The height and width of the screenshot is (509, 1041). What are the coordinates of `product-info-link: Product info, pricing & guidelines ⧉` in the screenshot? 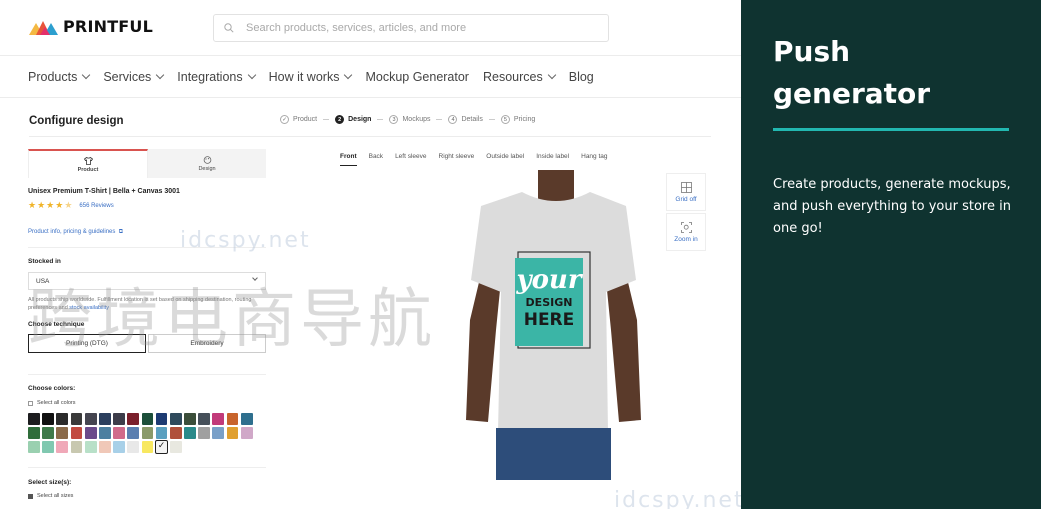 It's located at (75, 232).